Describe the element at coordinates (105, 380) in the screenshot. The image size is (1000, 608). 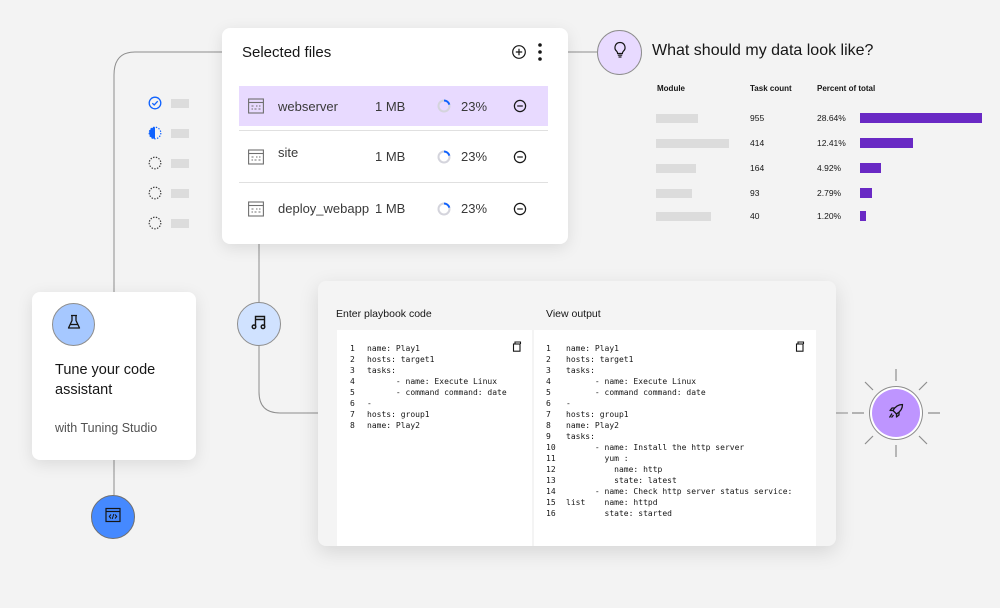
I see `tune-card-title: Tune your code assistant` at that location.